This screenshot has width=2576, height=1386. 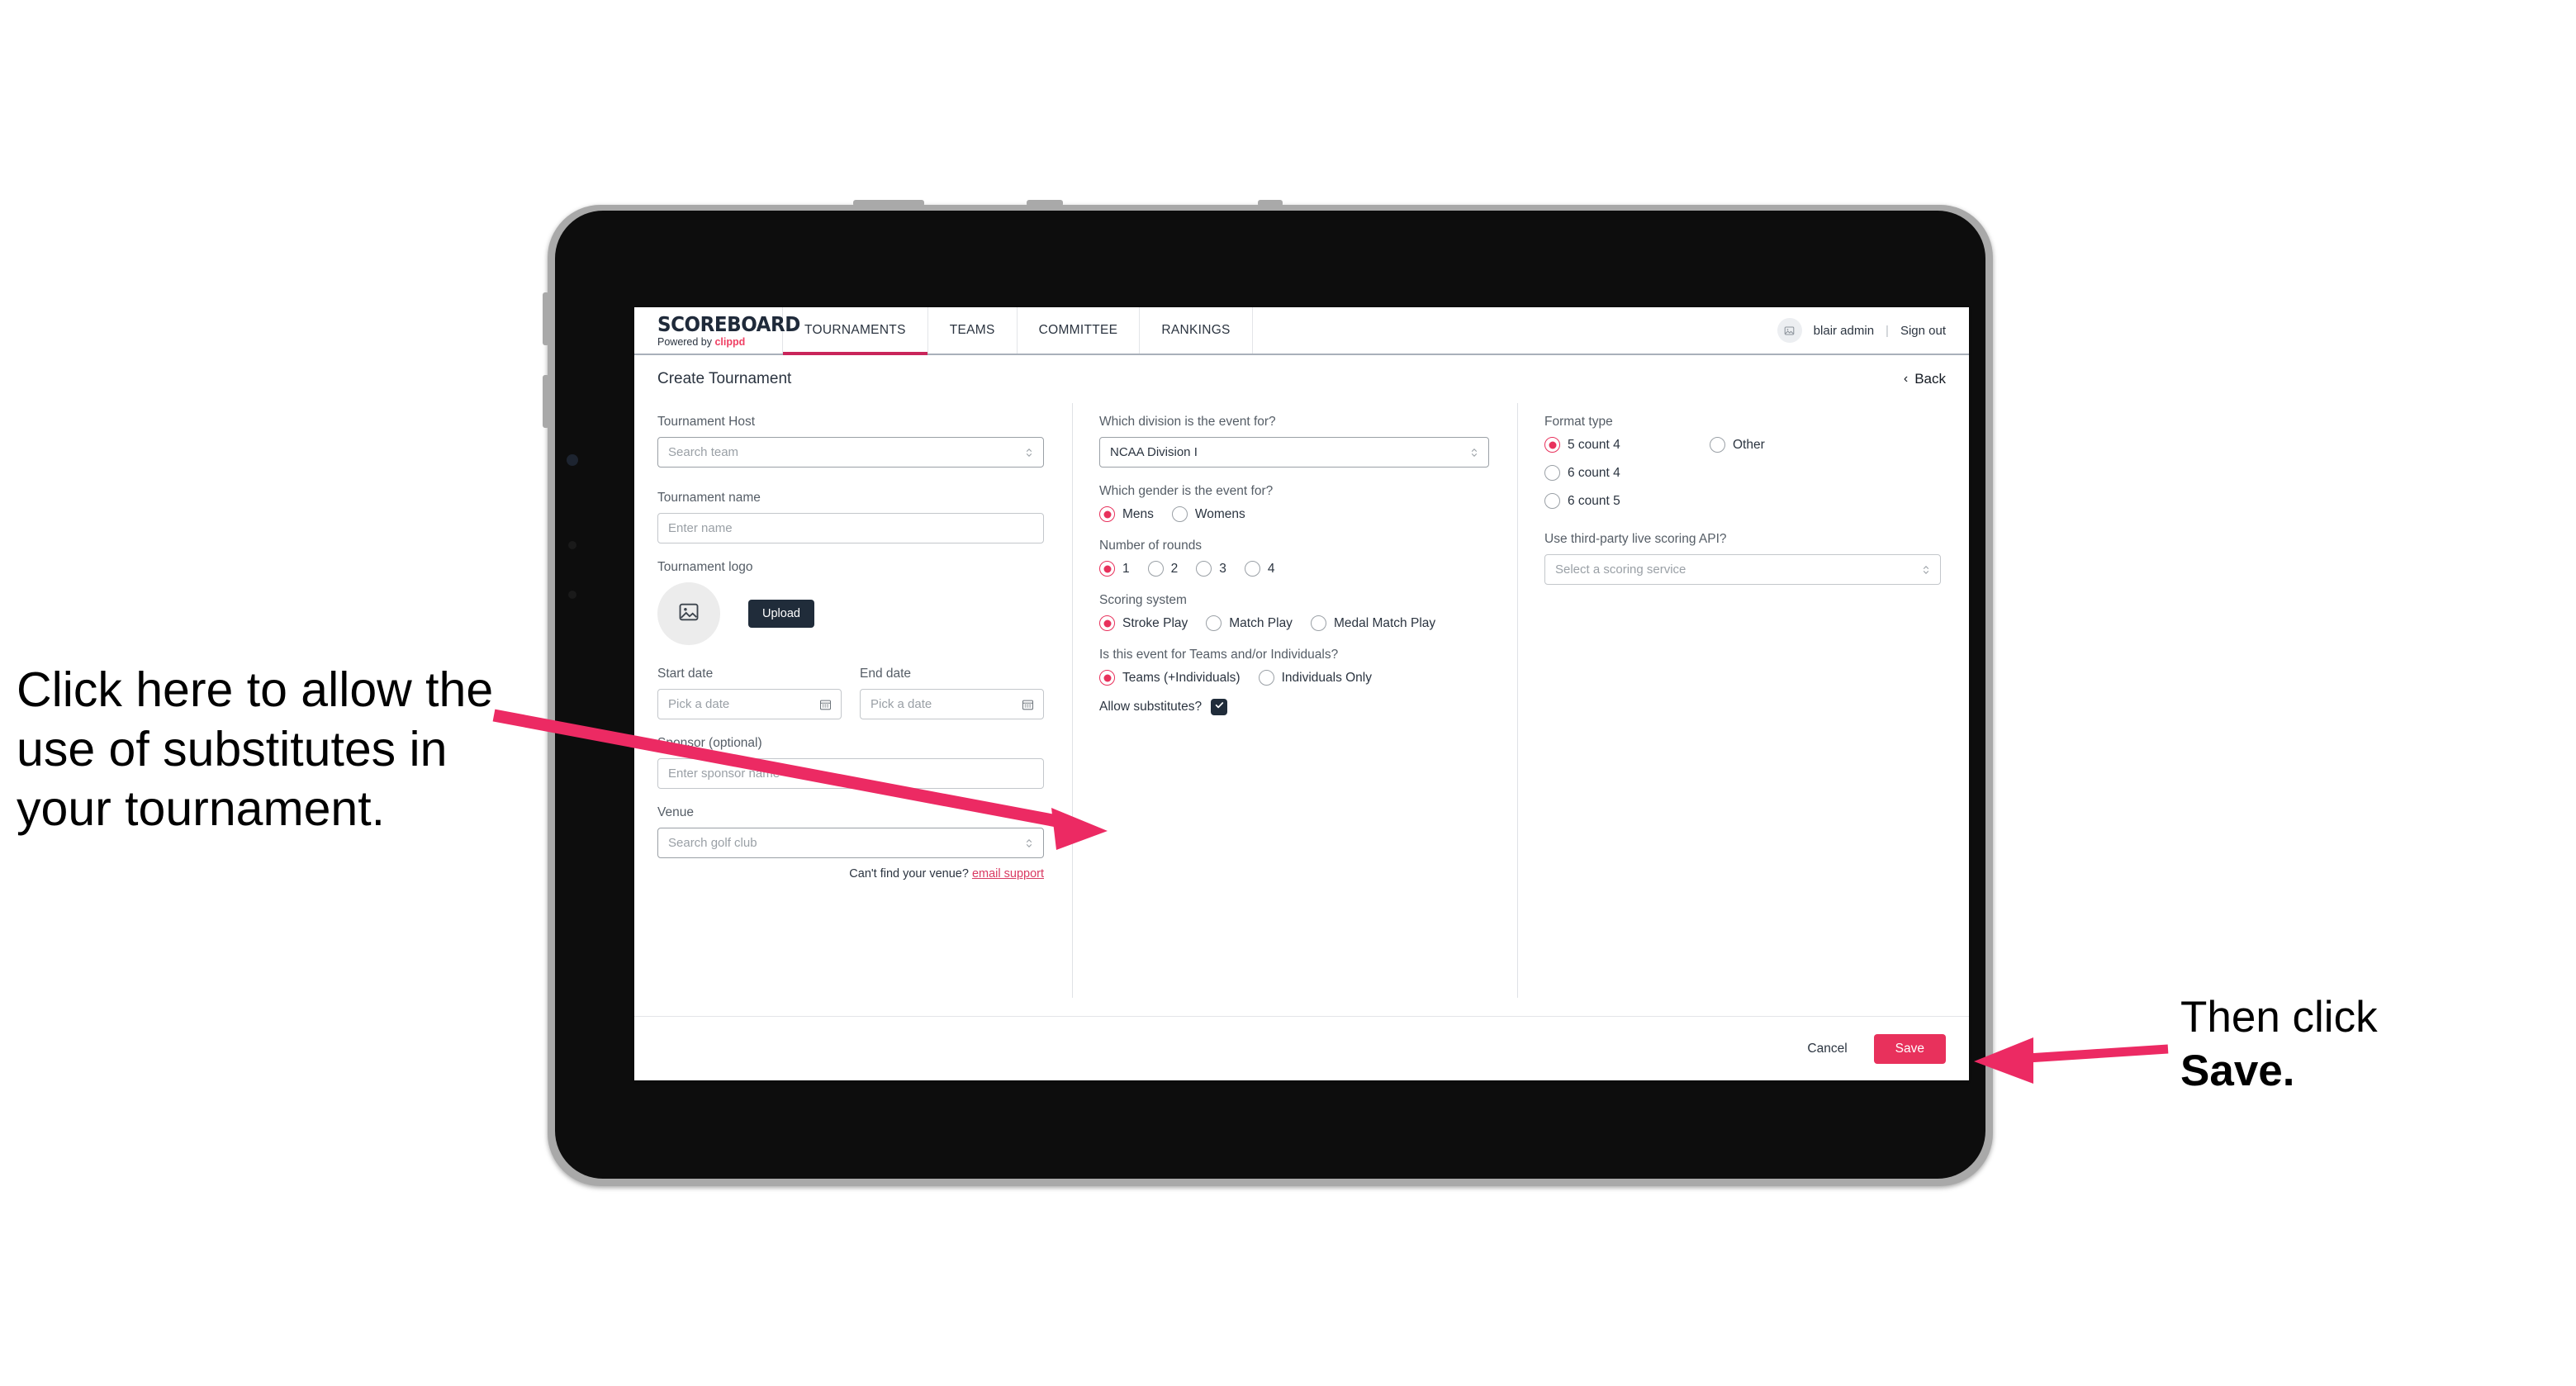 What do you see at coordinates (712, 843) in the screenshot?
I see `venue-placeholder: Search golf club` at bounding box center [712, 843].